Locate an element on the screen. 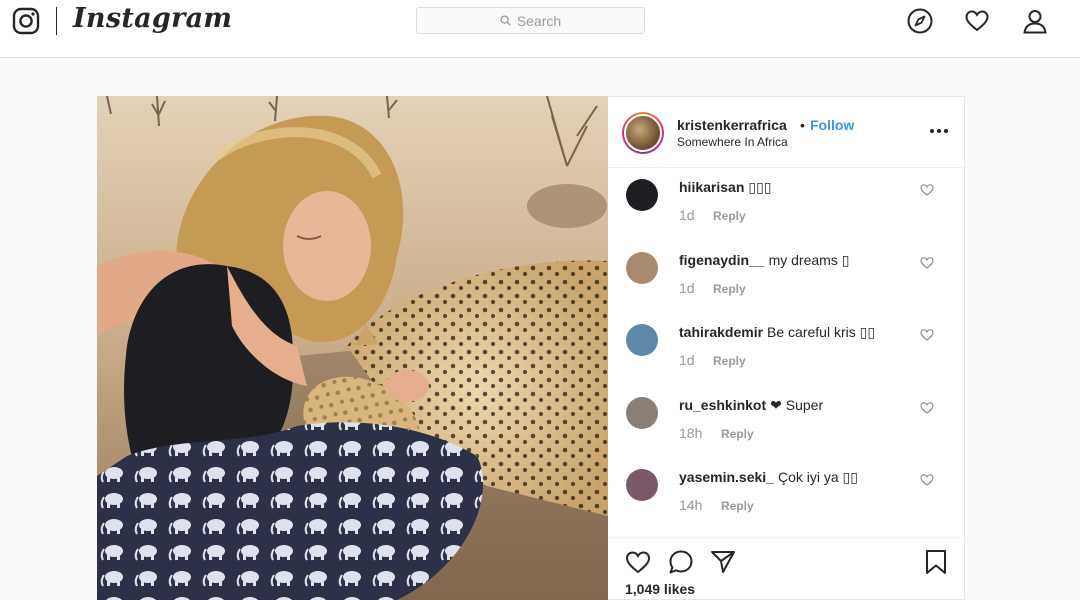  post-location: Somewhere In Africa is located at coordinates (732, 142).